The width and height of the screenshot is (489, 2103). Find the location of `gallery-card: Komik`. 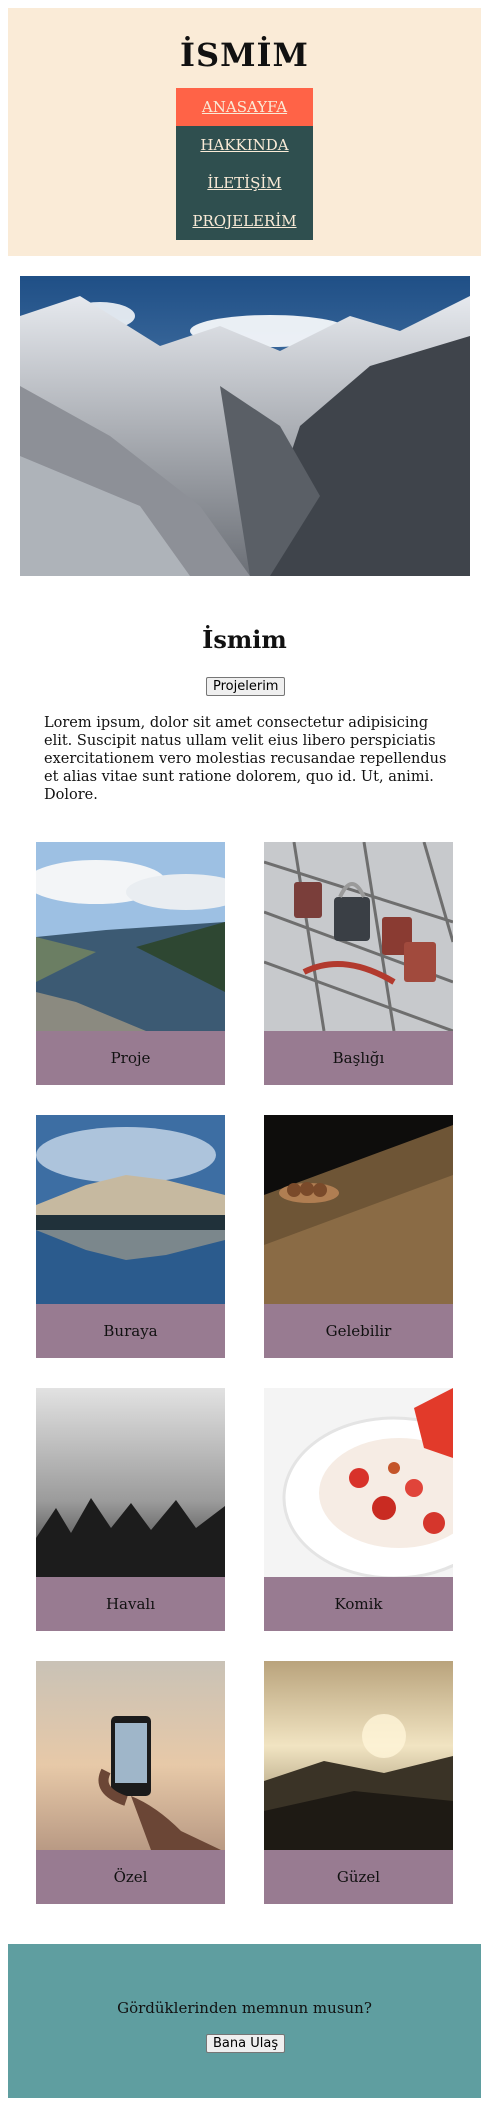

gallery-card: Komik is located at coordinates (358, 1509).